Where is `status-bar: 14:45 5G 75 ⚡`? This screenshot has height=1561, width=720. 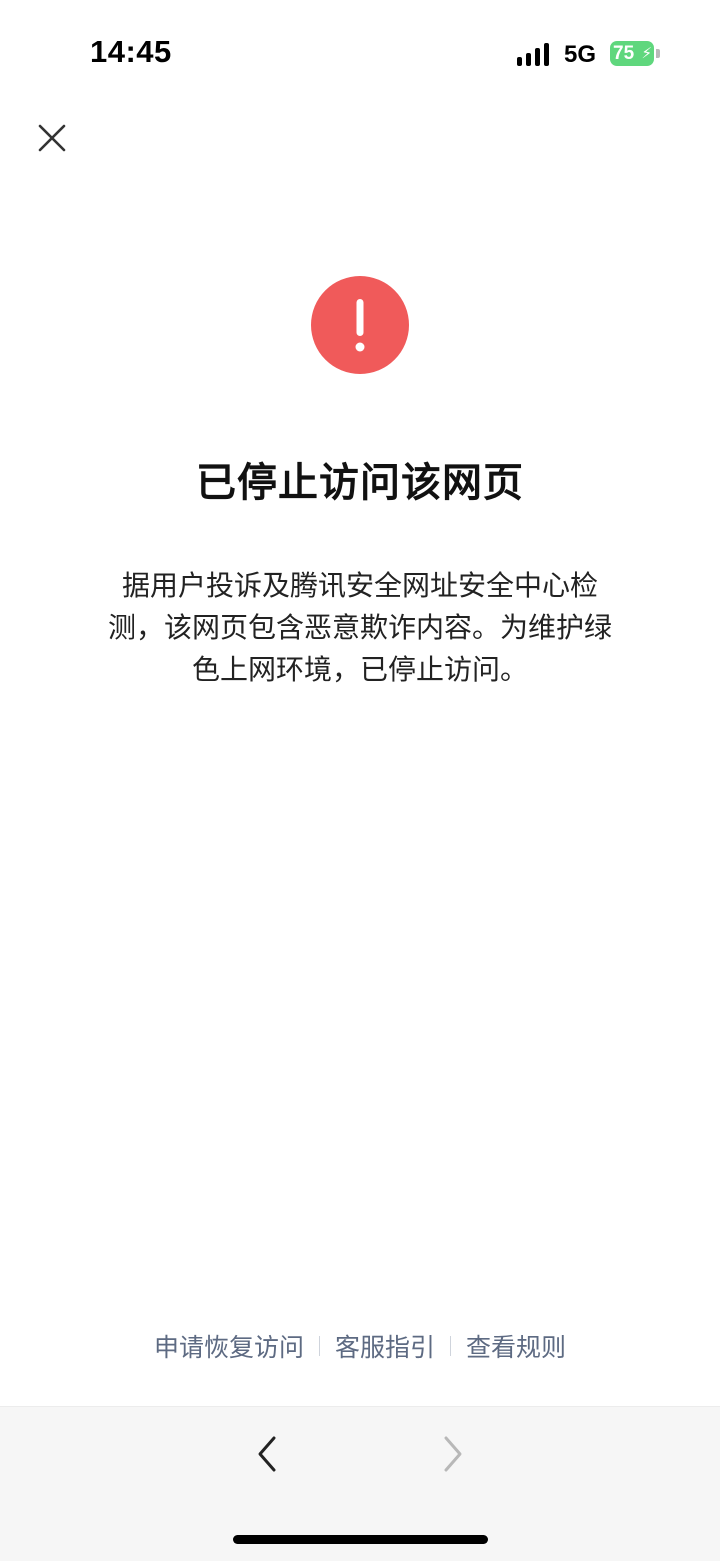
status-bar: 14:45 5G 75 ⚡ is located at coordinates (360, 50).